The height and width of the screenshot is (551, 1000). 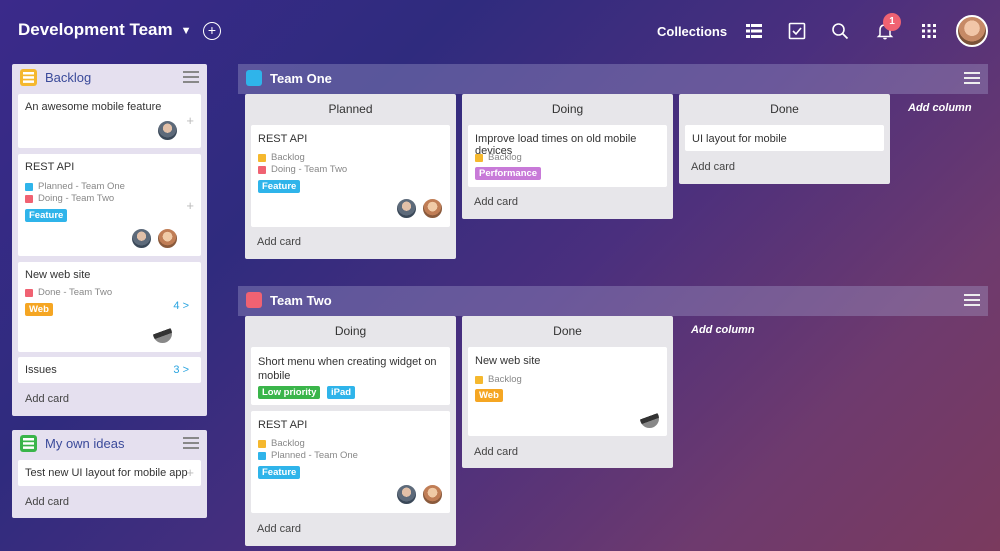 I want to click on widget-title: Backlog, so click(x=68, y=77).